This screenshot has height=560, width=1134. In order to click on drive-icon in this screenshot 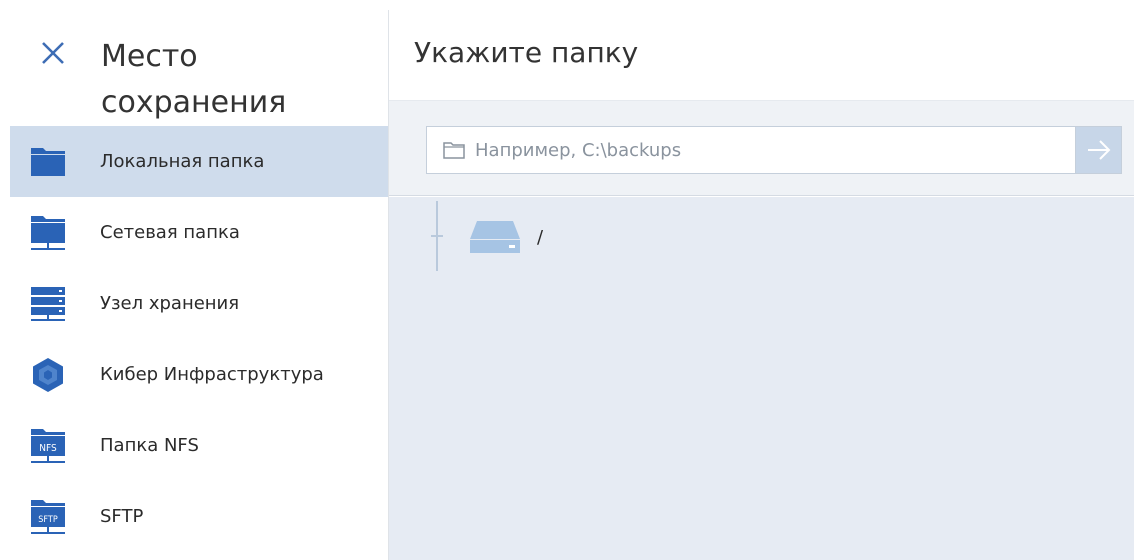, I will do `click(495, 237)`.